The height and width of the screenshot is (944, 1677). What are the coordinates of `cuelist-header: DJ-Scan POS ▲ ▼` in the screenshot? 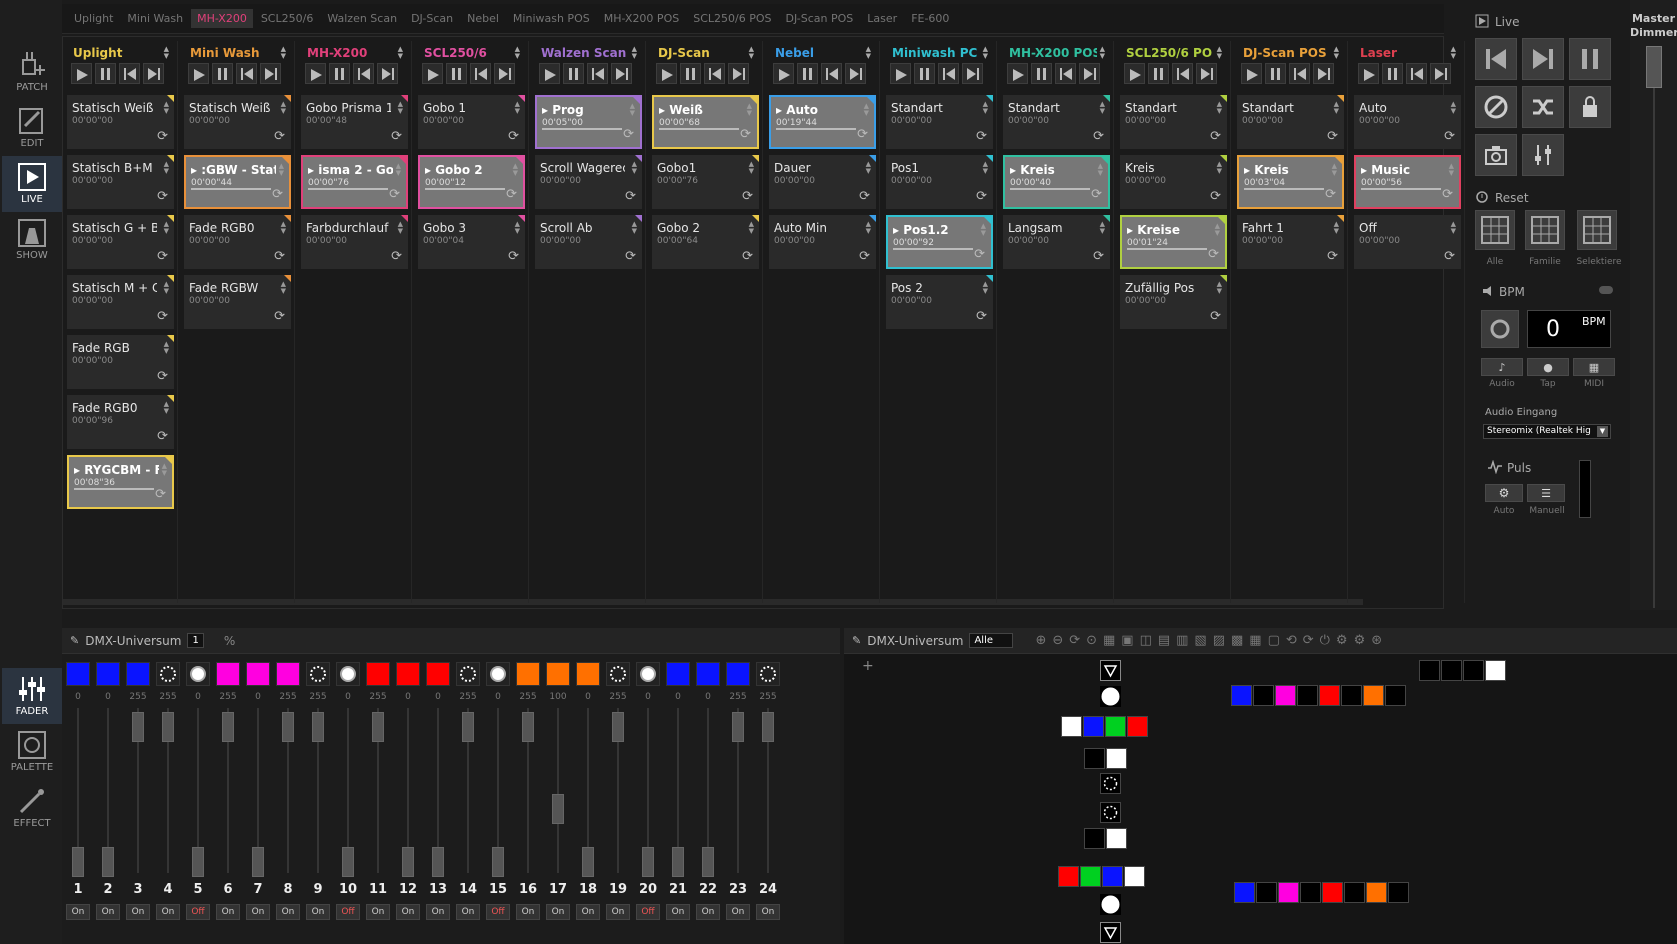 It's located at (1290, 52).